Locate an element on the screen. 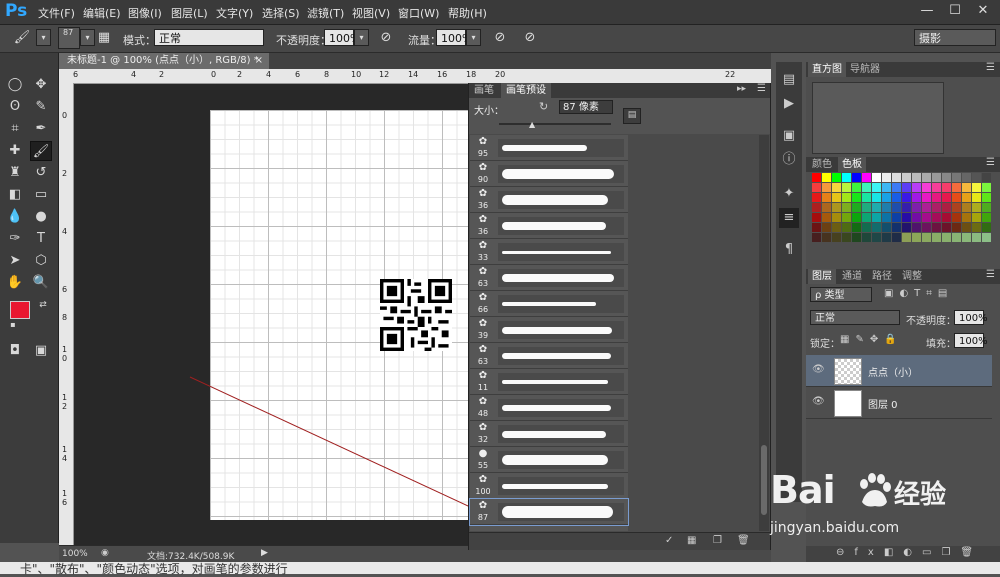 This screenshot has width=1000, height=577. lock-icons: ▦✎✥🔒 is located at coordinates (871, 339).